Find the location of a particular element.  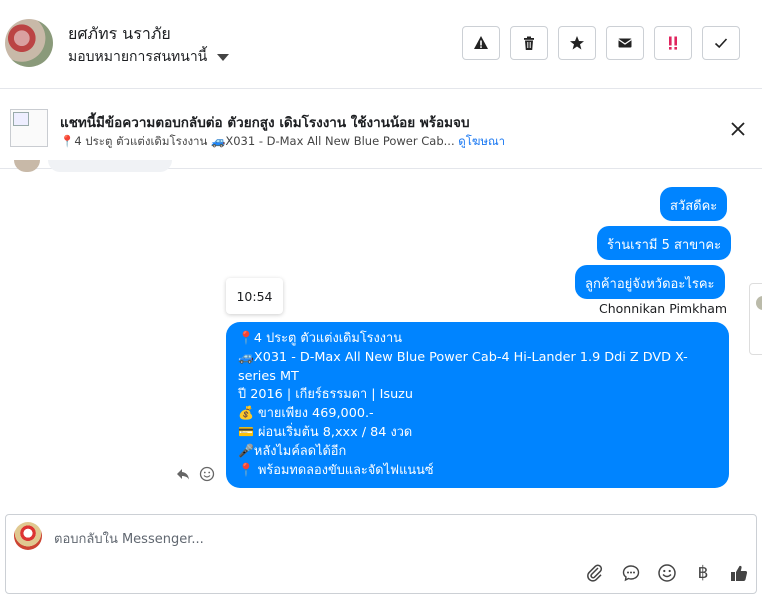

mark-done-button is located at coordinates (721, 43).